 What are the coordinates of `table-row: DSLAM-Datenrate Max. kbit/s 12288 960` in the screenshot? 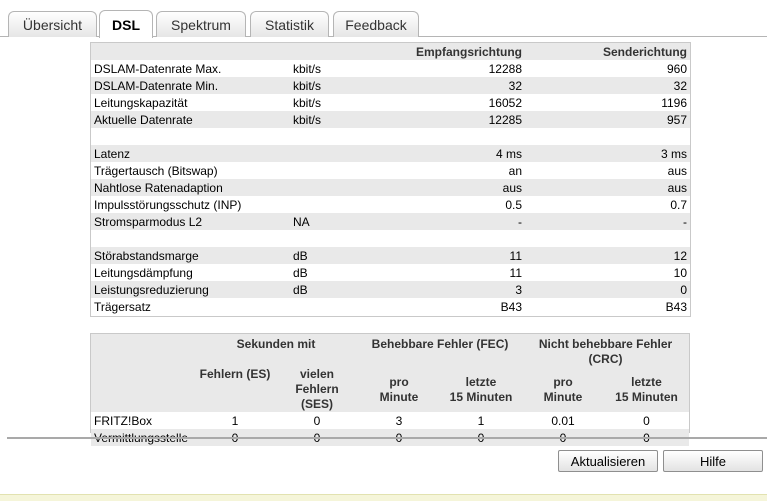 It's located at (390, 68).